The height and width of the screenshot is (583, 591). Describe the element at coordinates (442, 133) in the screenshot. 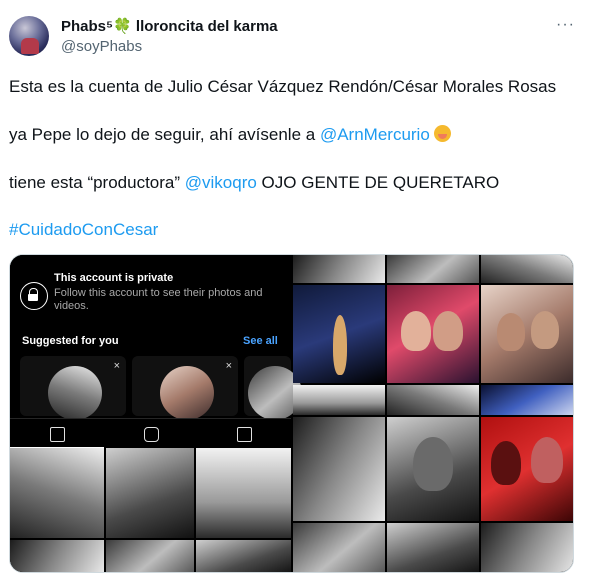

I see `face-with-hand-over-mouth-icon` at that location.